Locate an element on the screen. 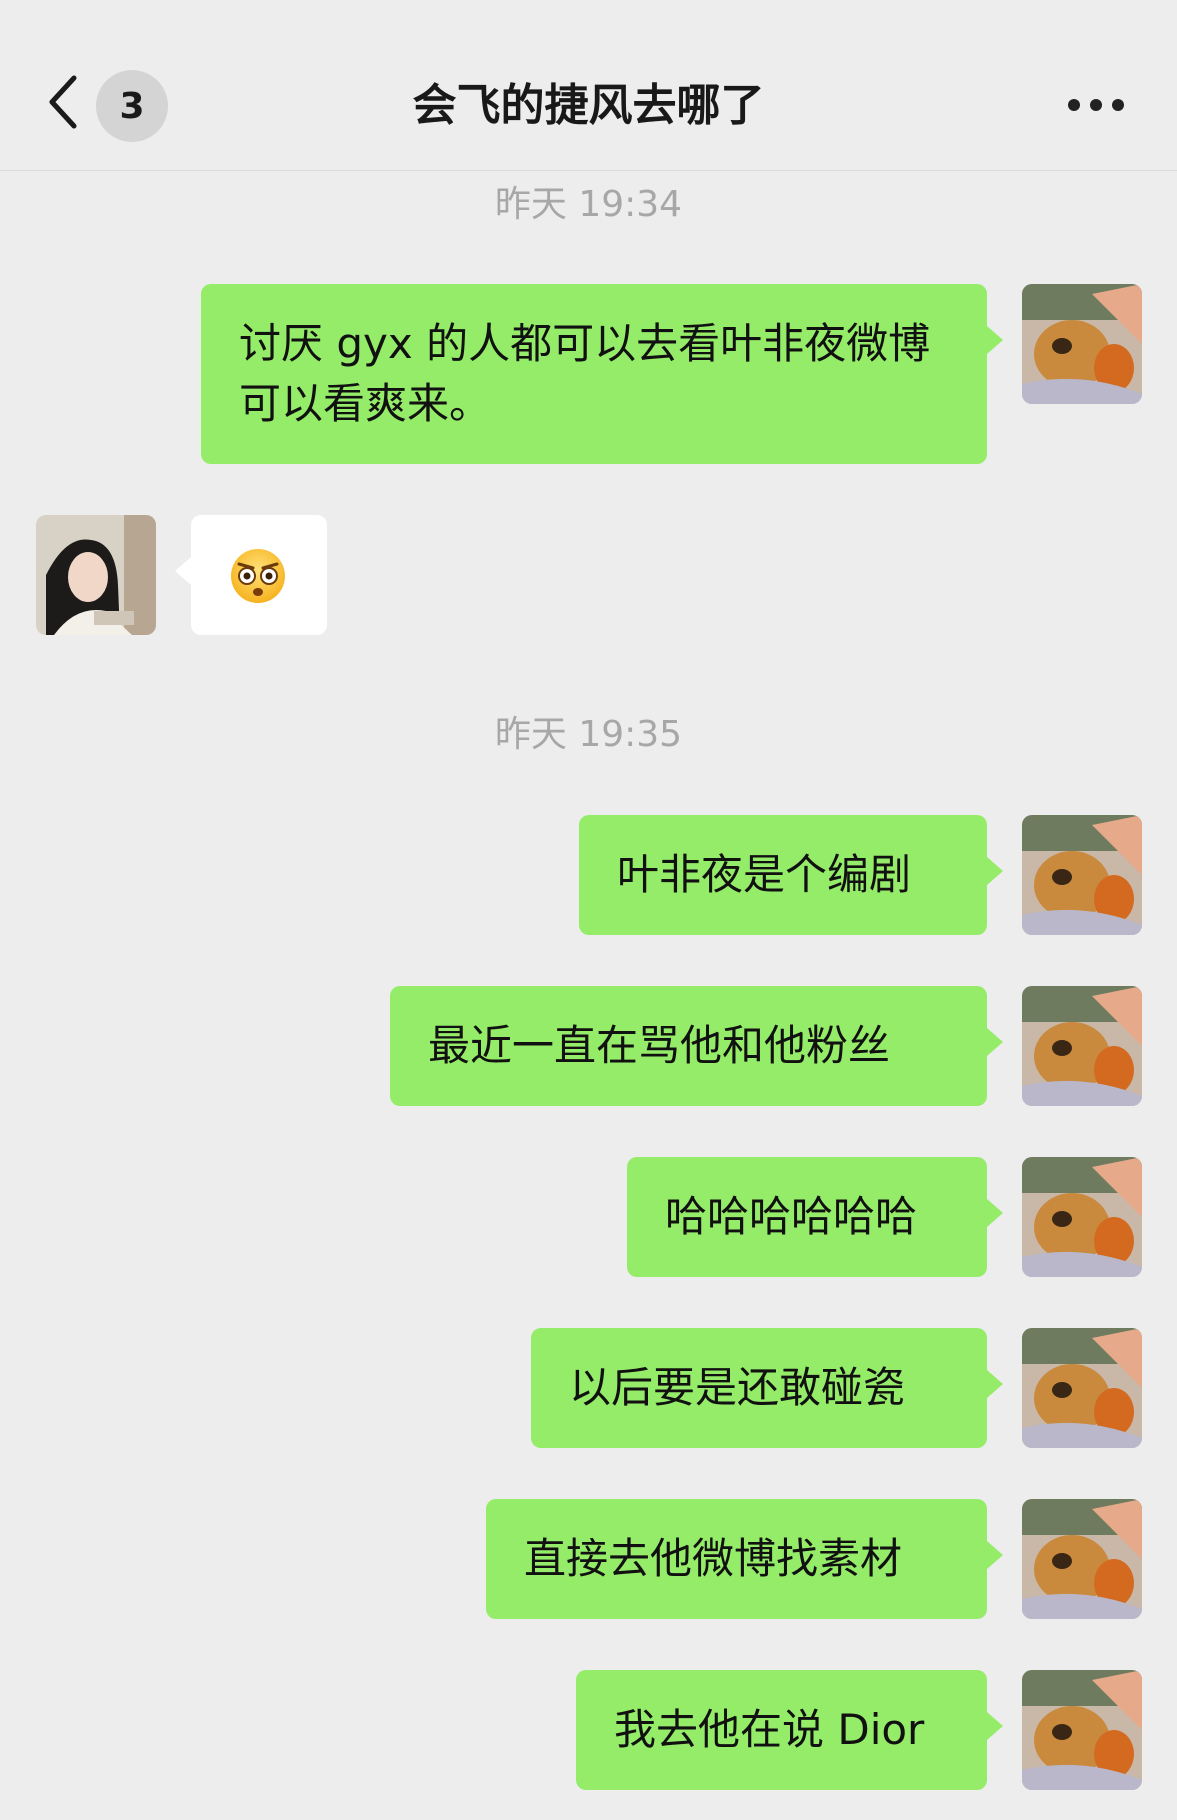 The image size is (1177, 1820). outgoing-message-bubble: 以后要是还敢碰瓷 is located at coordinates (767, 1388).